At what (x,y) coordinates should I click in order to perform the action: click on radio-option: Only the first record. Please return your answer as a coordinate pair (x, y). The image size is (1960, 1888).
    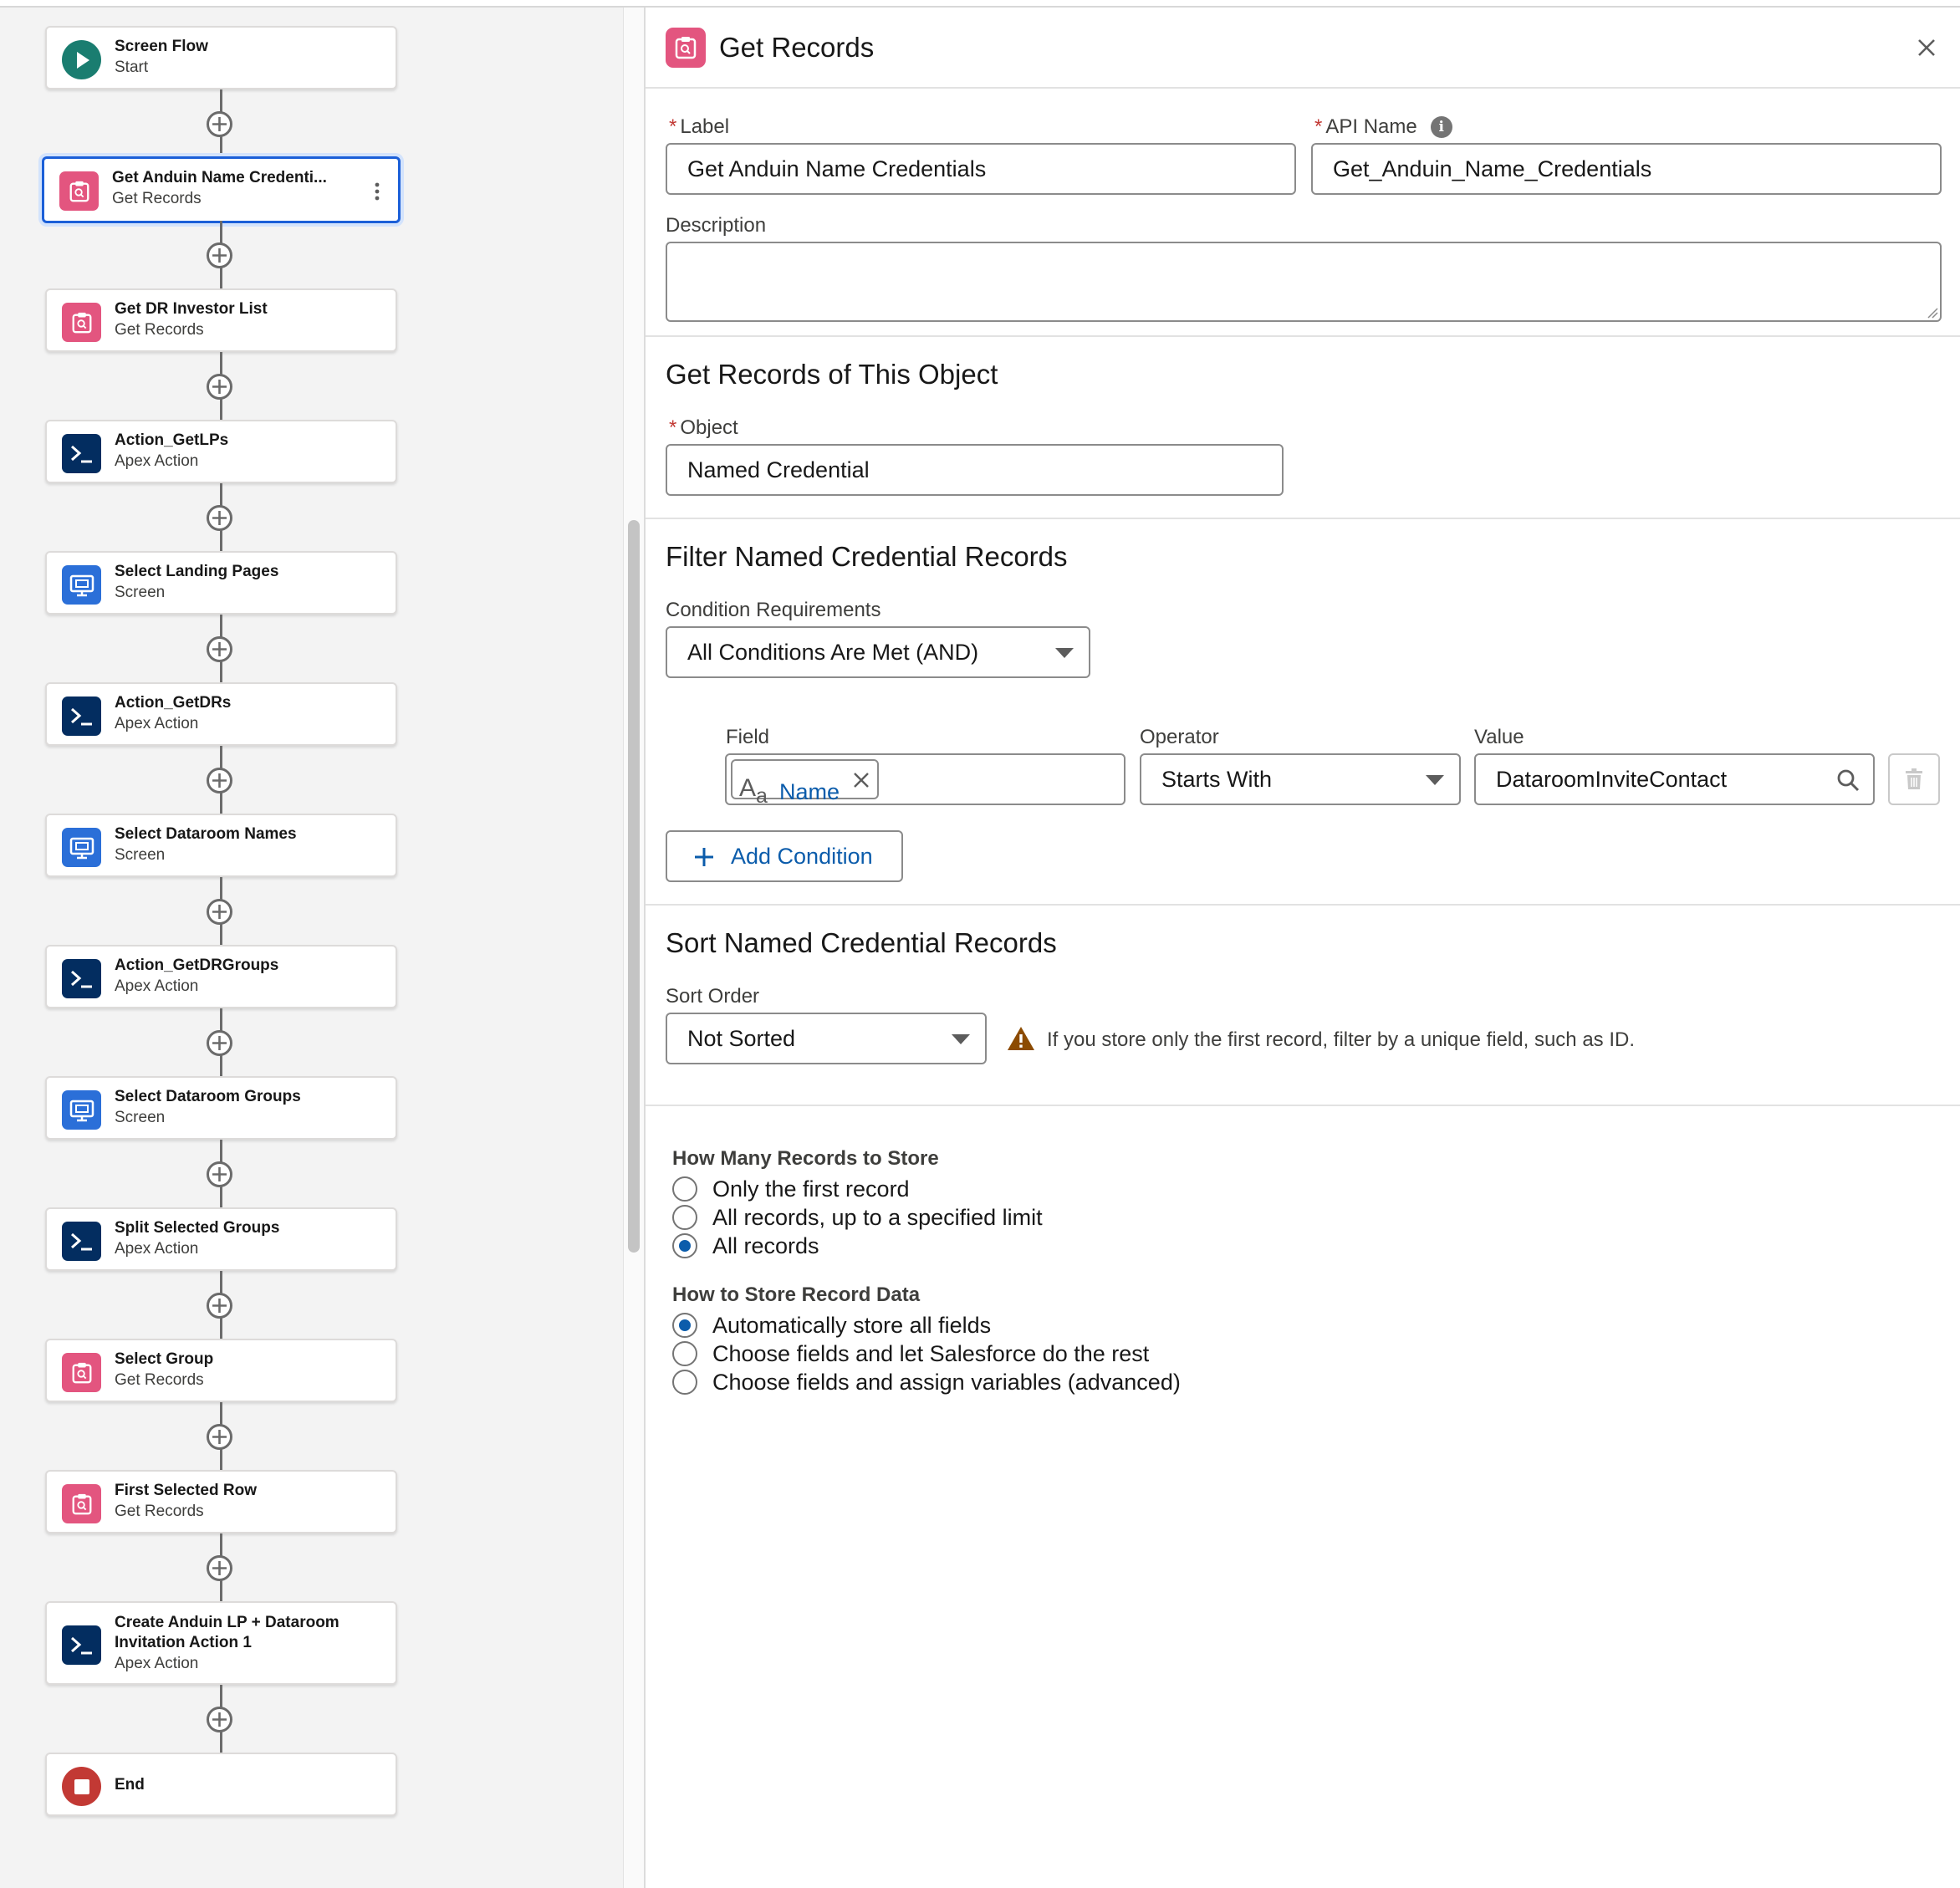
    Looking at the image, I should click on (791, 1189).